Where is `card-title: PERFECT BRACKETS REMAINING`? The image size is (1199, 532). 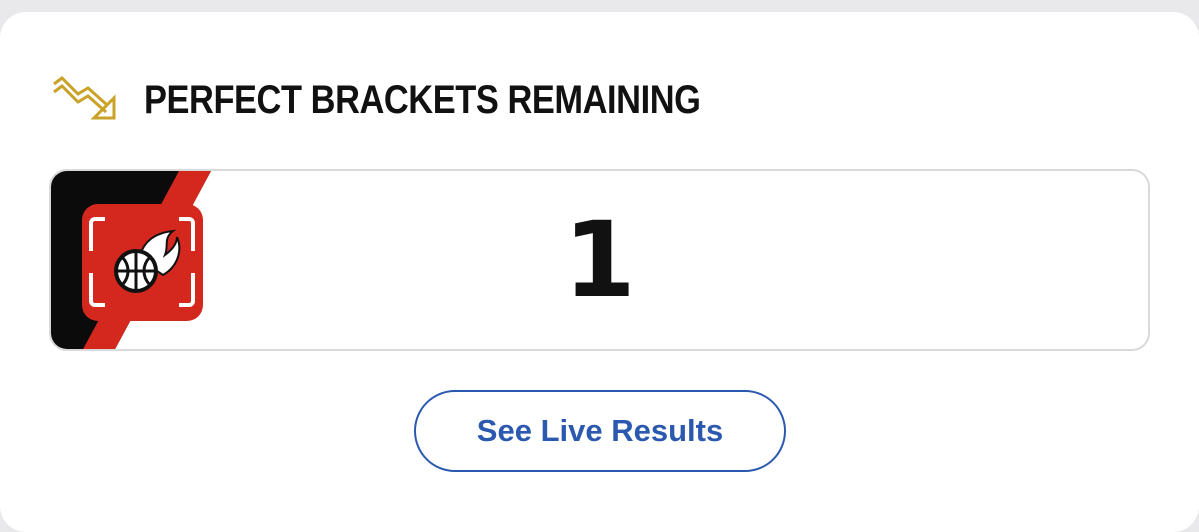 card-title: PERFECT BRACKETS REMAINING is located at coordinates (422, 99).